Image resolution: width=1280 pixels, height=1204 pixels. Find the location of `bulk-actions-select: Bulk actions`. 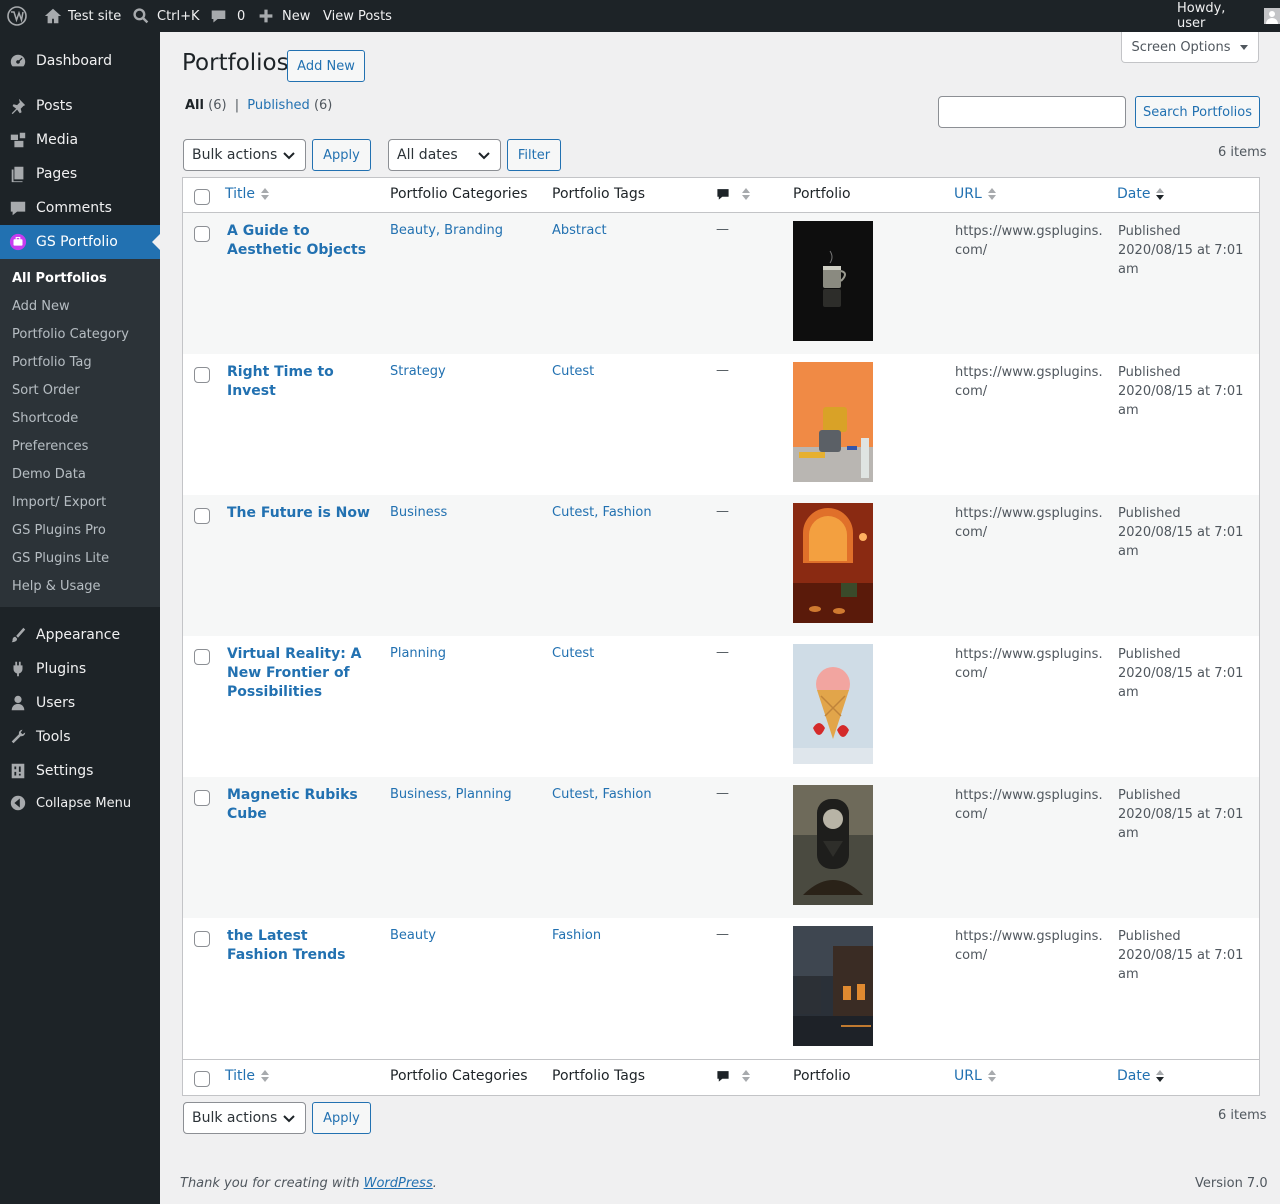

bulk-actions-select: Bulk actions is located at coordinates (244, 155).